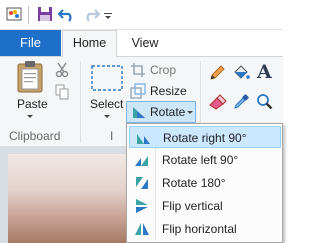  I want to click on quick-access-toolbar, so click(141, 15).